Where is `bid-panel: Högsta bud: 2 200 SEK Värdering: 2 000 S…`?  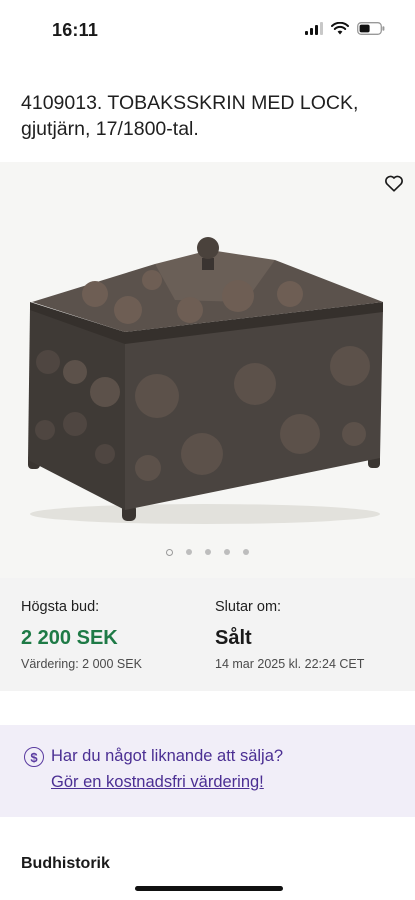 bid-panel: Högsta bud: 2 200 SEK Värdering: 2 000 S… is located at coordinates (207, 634).